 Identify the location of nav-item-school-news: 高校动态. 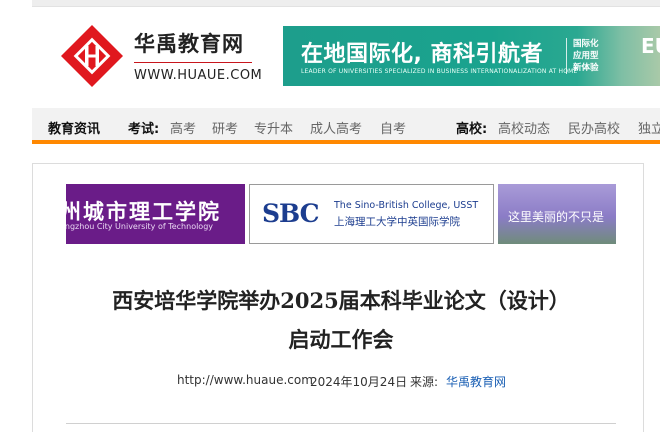
(524, 127).